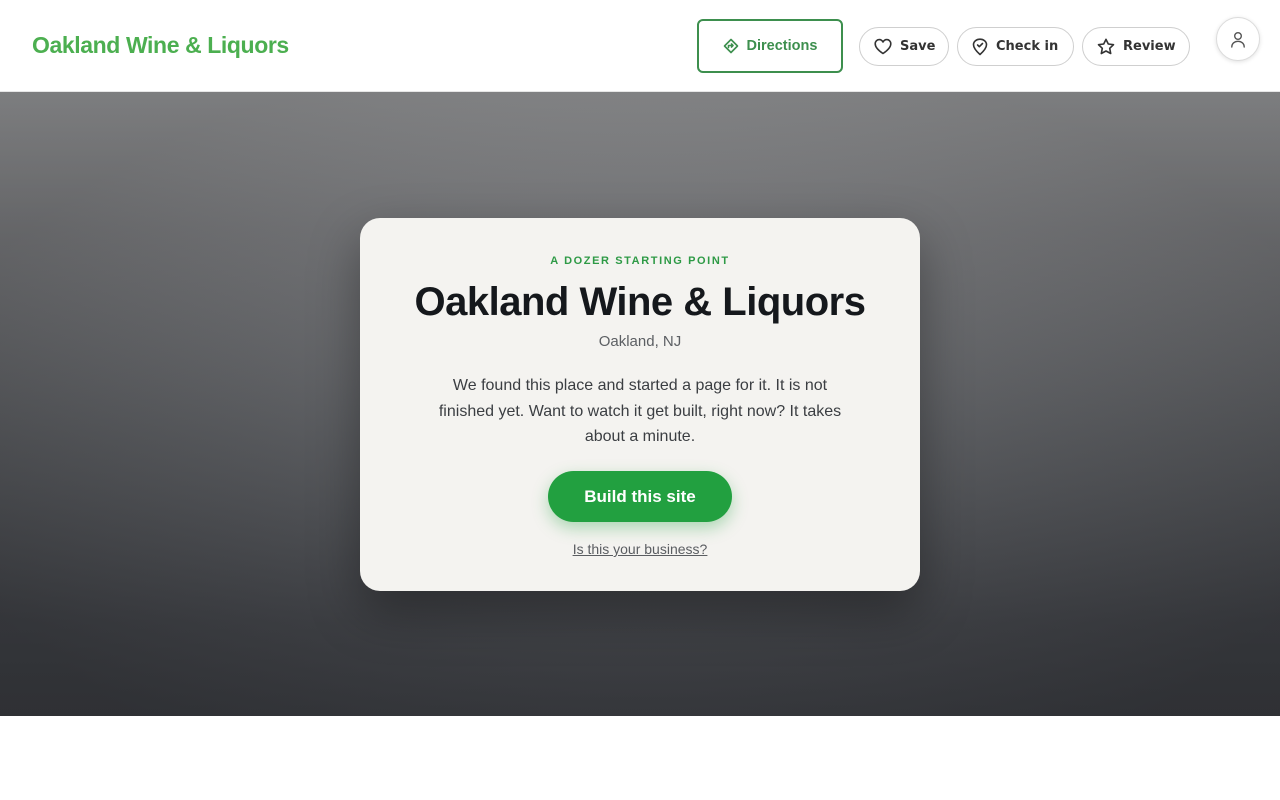 The width and height of the screenshot is (1280, 800). What do you see at coordinates (731, 46) in the screenshot?
I see `directions-icon` at bounding box center [731, 46].